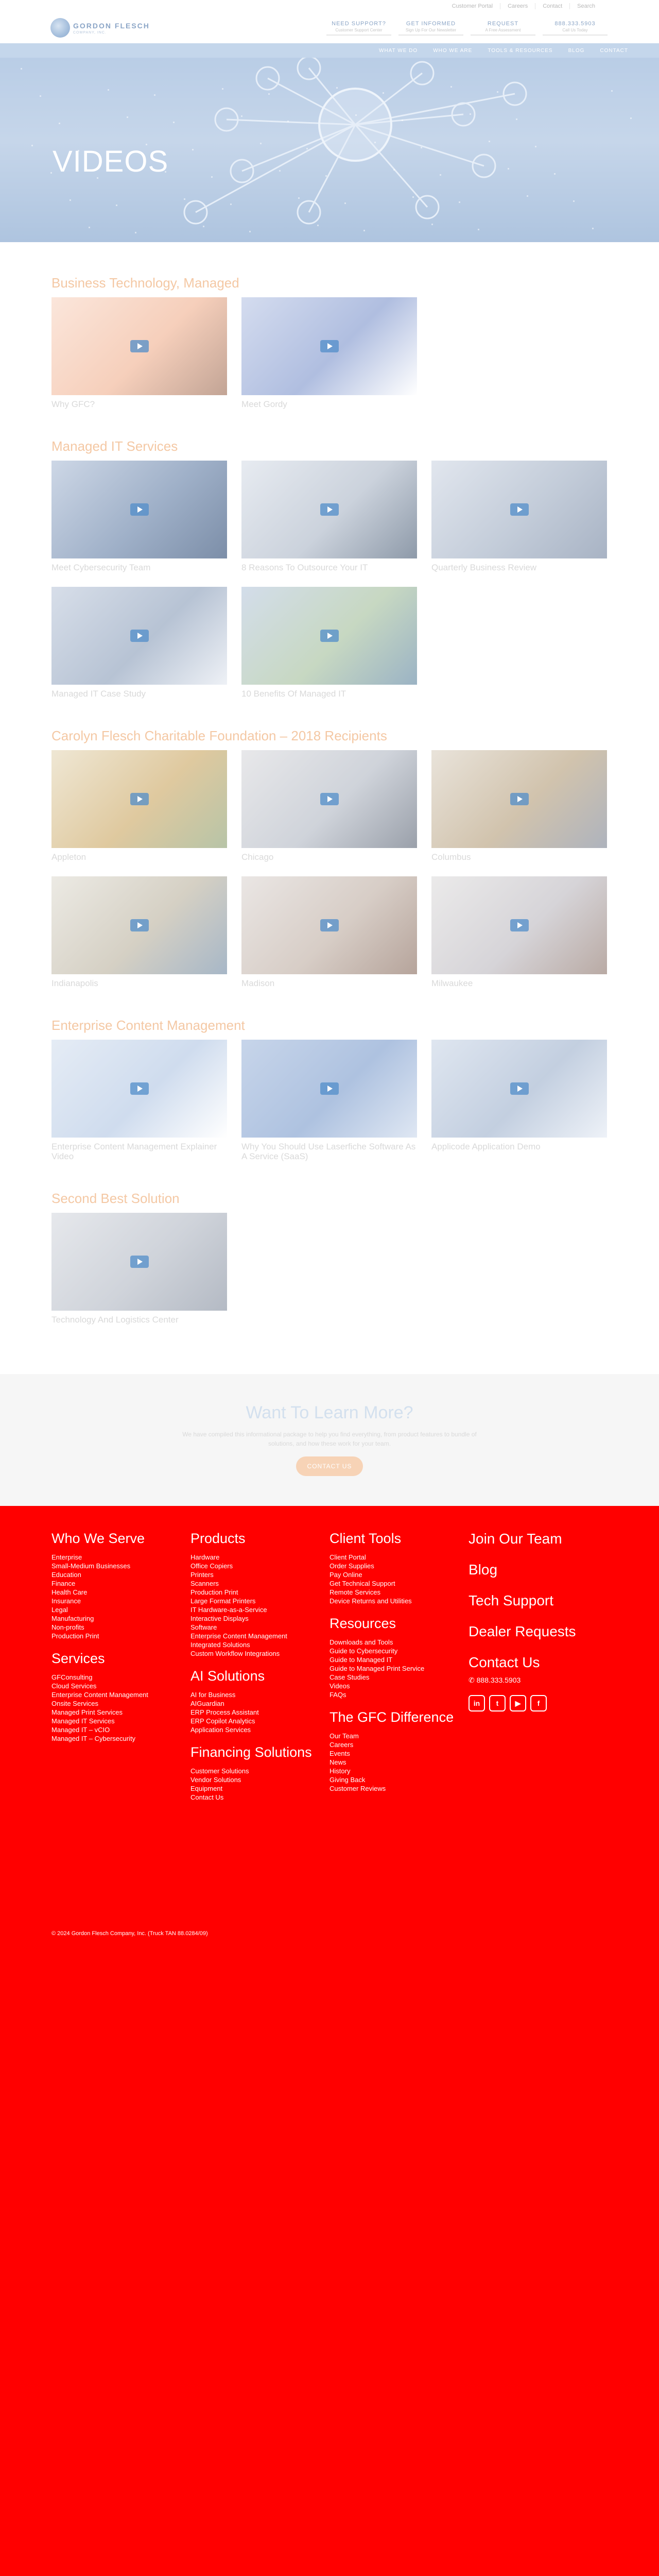 This screenshot has height=2576, width=659. What do you see at coordinates (139, 353) in the screenshot?
I see `video-card: Why GFC?` at bounding box center [139, 353].